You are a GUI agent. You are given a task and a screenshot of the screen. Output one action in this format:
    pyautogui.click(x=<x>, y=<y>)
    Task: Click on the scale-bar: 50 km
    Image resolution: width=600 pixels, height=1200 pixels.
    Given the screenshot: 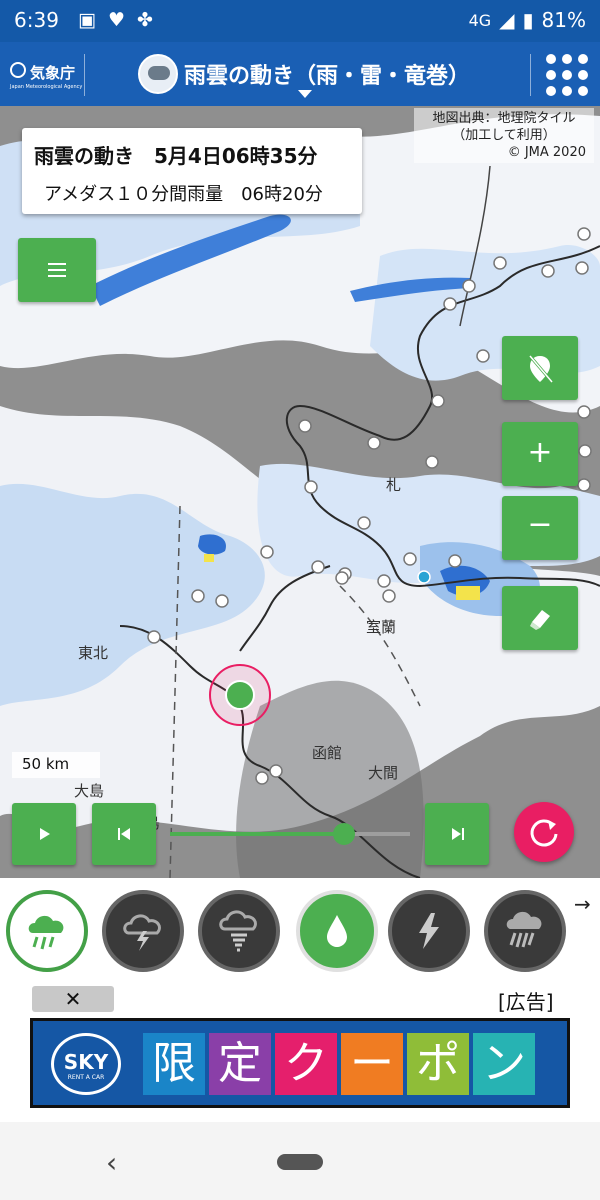 What is the action you would take?
    pyautogui.click(x=56, y=765)
    